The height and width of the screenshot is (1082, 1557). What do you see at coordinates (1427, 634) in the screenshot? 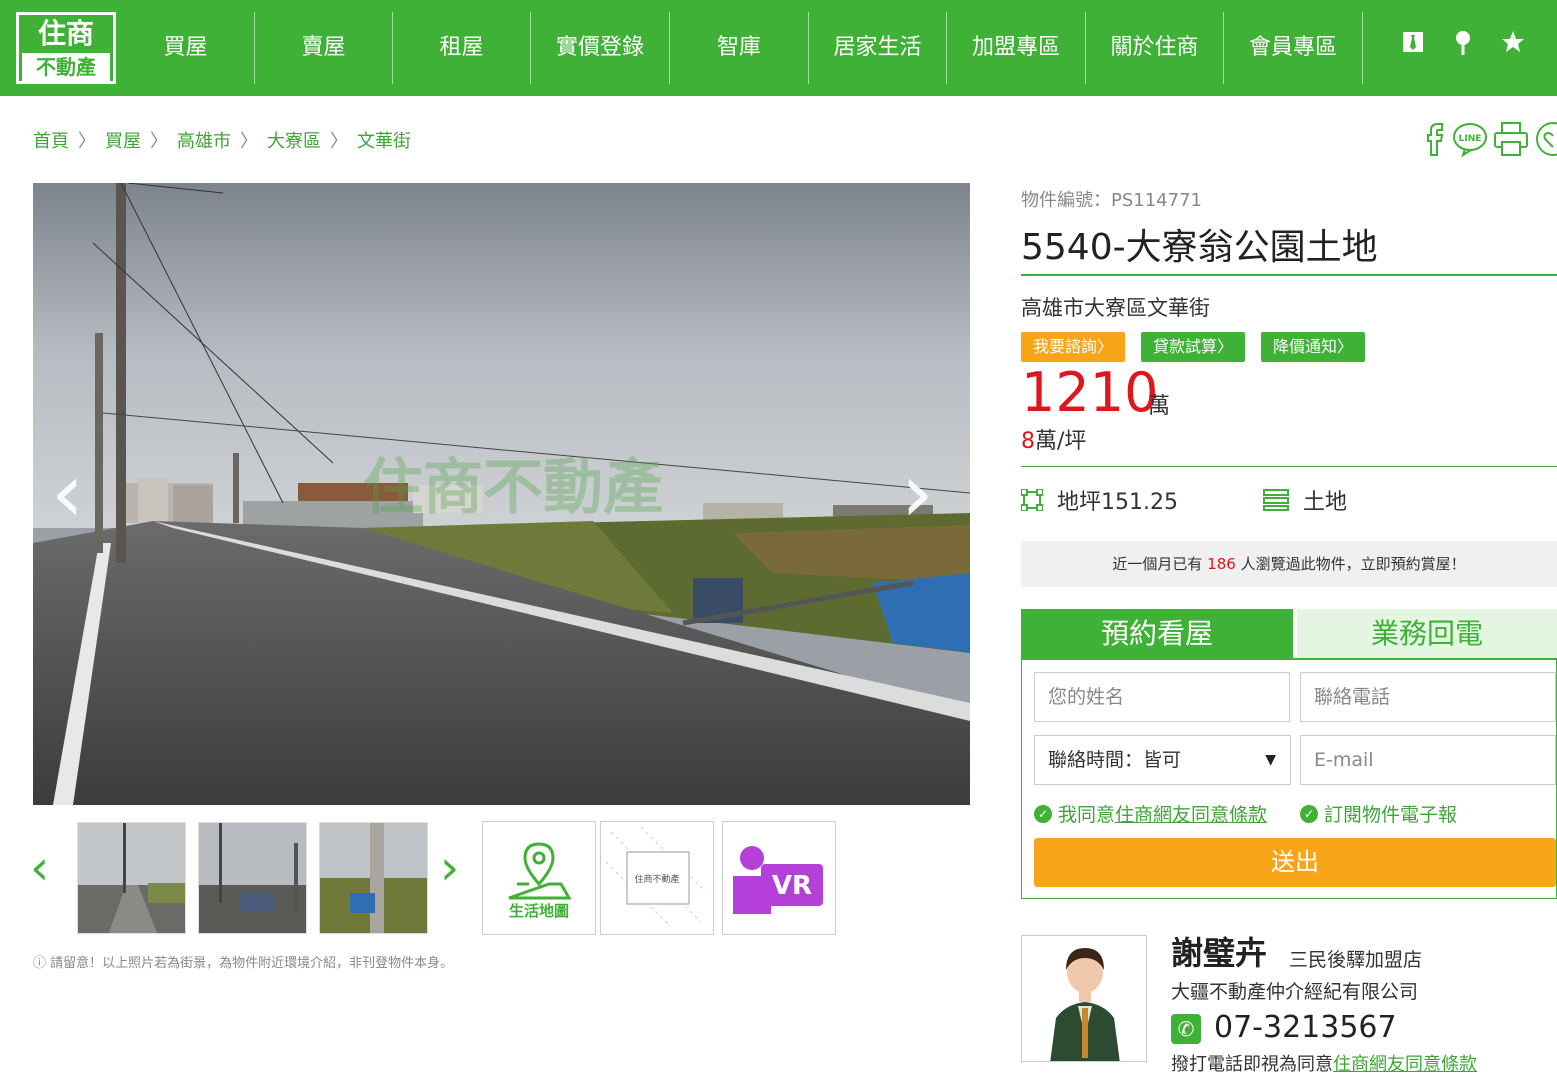
I see `tab-callback: 業務回電` at bounding box center [1427, 634].